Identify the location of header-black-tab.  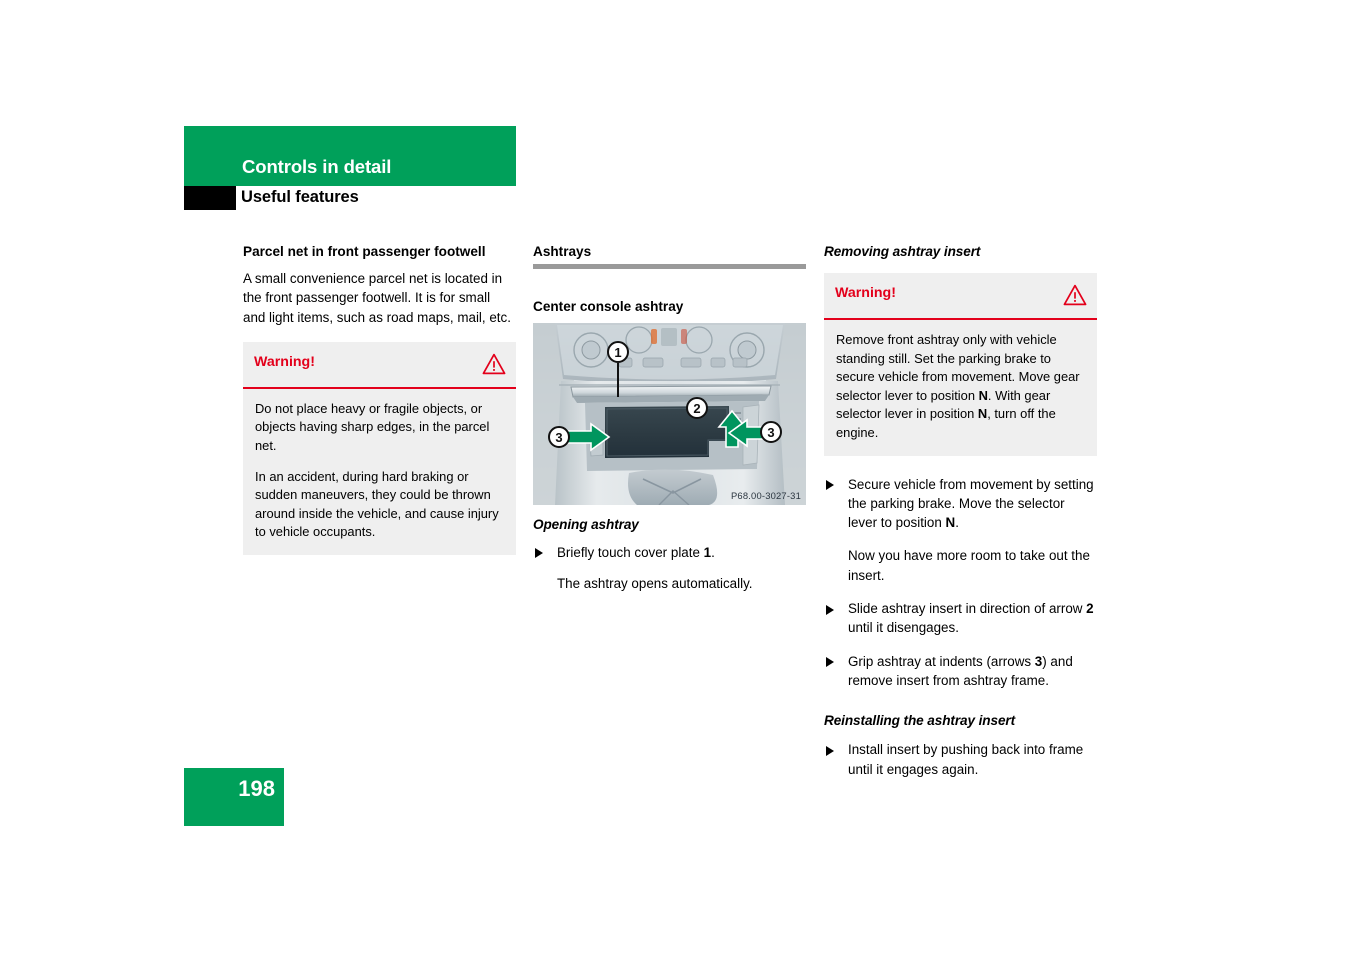
(210, 198).